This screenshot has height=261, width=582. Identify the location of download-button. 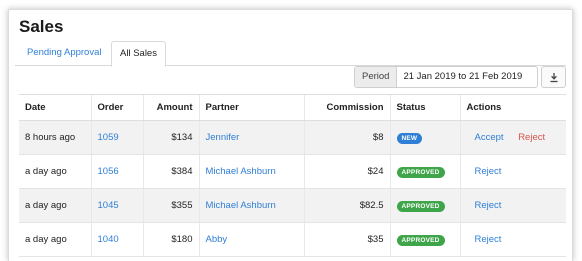
(553, 77).